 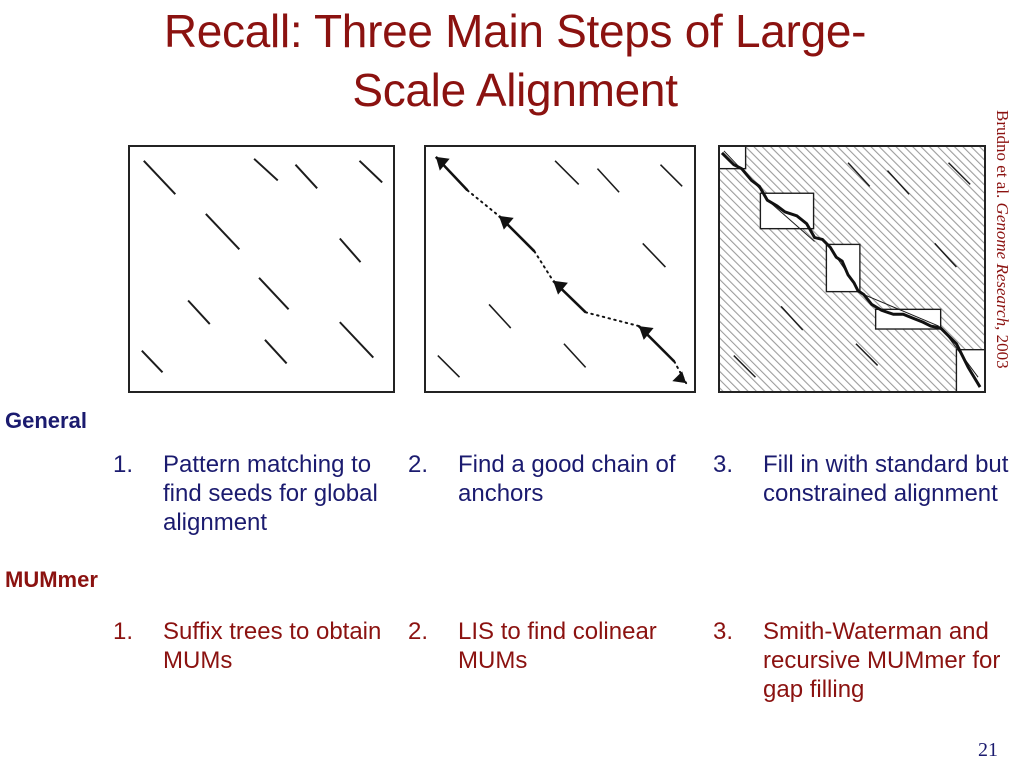 I want to click on anchor-chain-dotplot-svg, so click(x=561, y=270).